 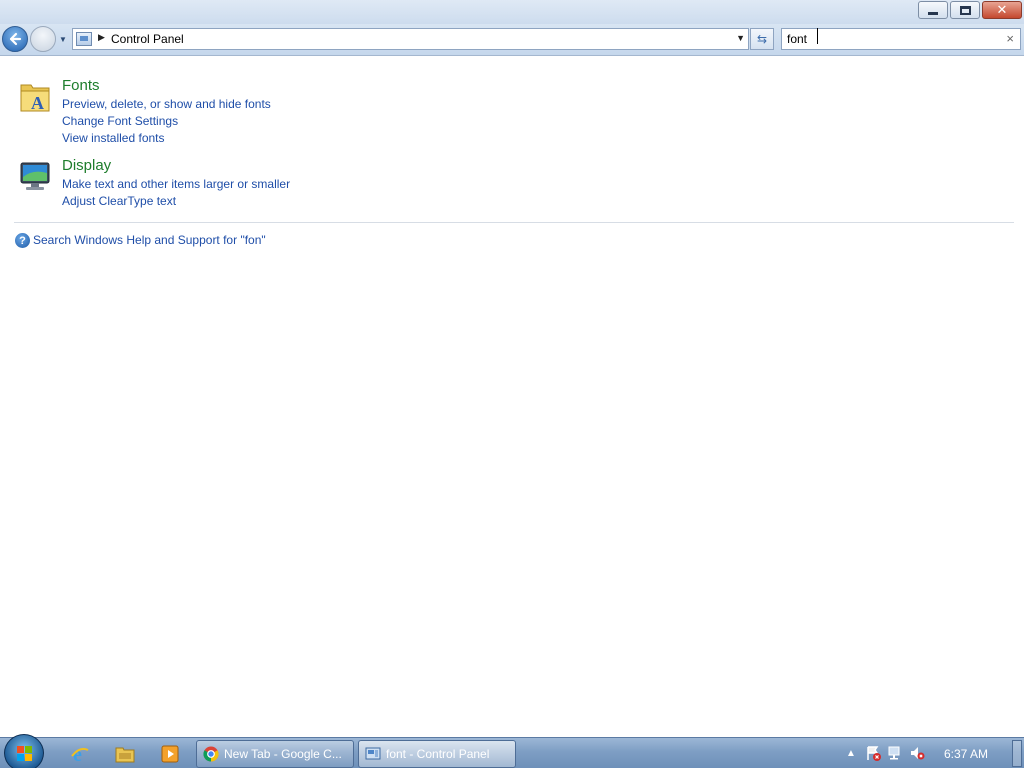 I want to click on recent-pages-chevron-icon: ▼, so click(x=63, y=39).